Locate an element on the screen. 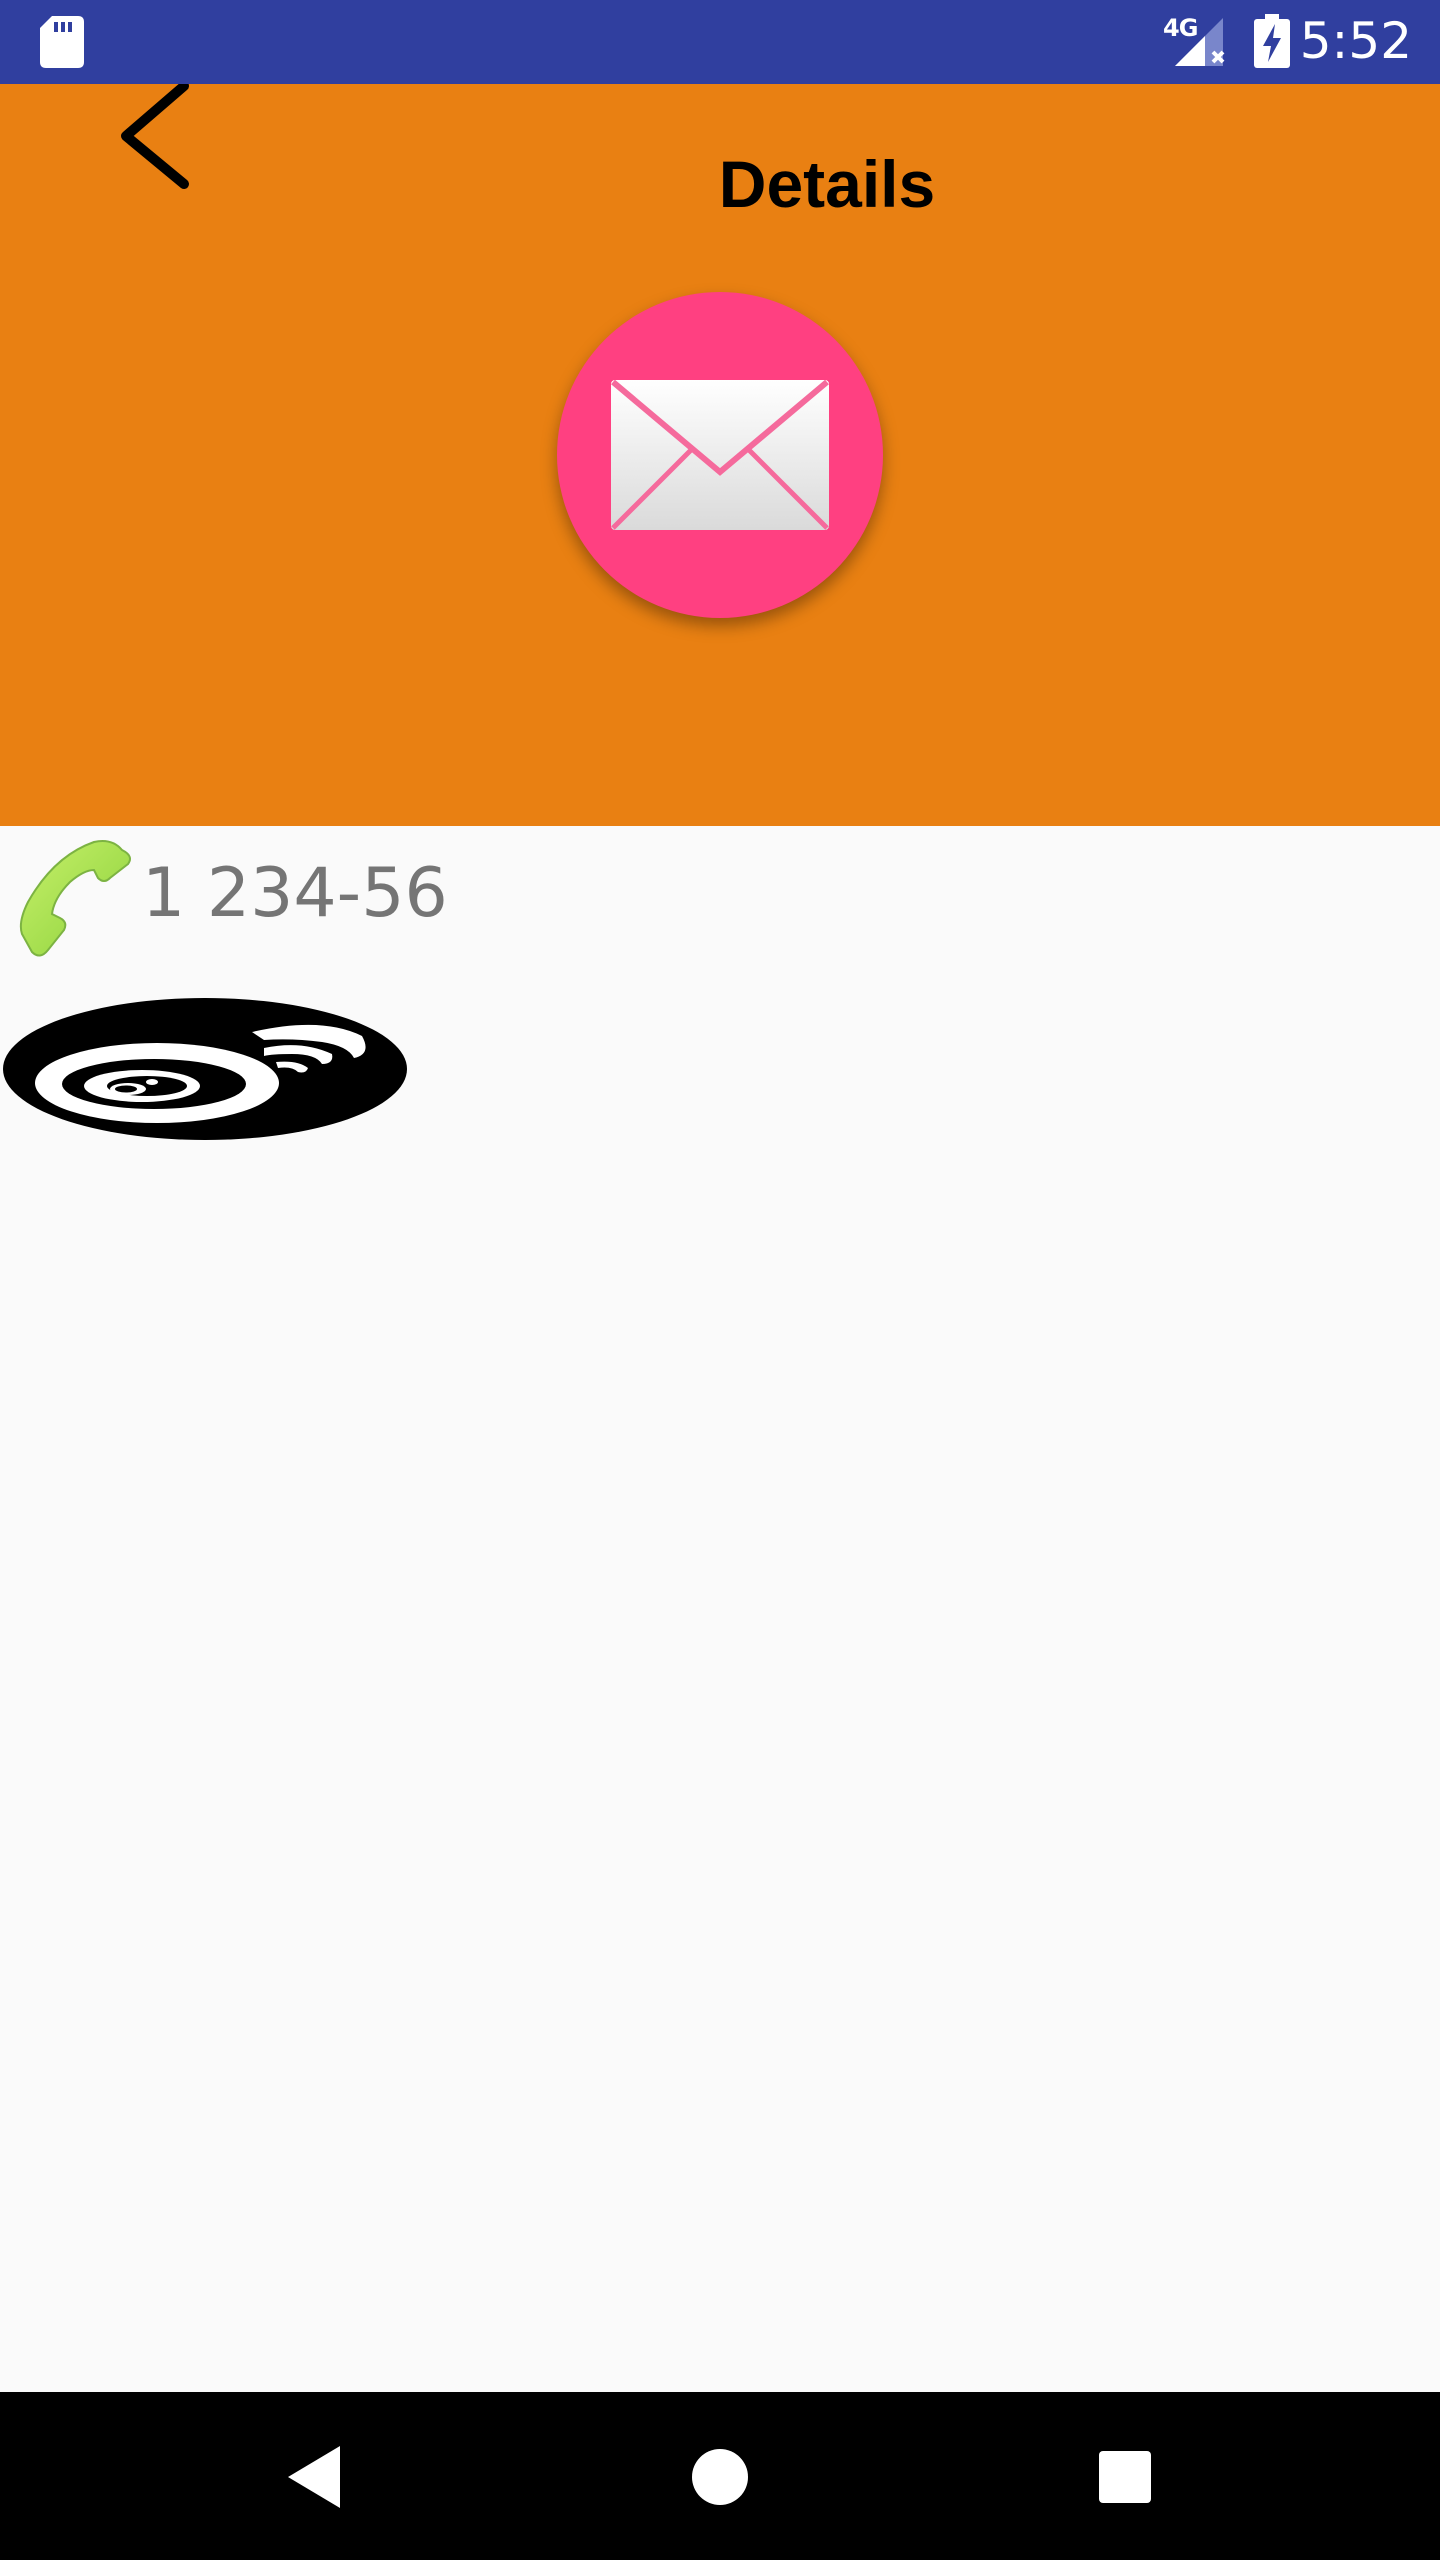 This screenshot has width=1440, height=2560. system-navigation-bar is located at coordinates (720, 2476).